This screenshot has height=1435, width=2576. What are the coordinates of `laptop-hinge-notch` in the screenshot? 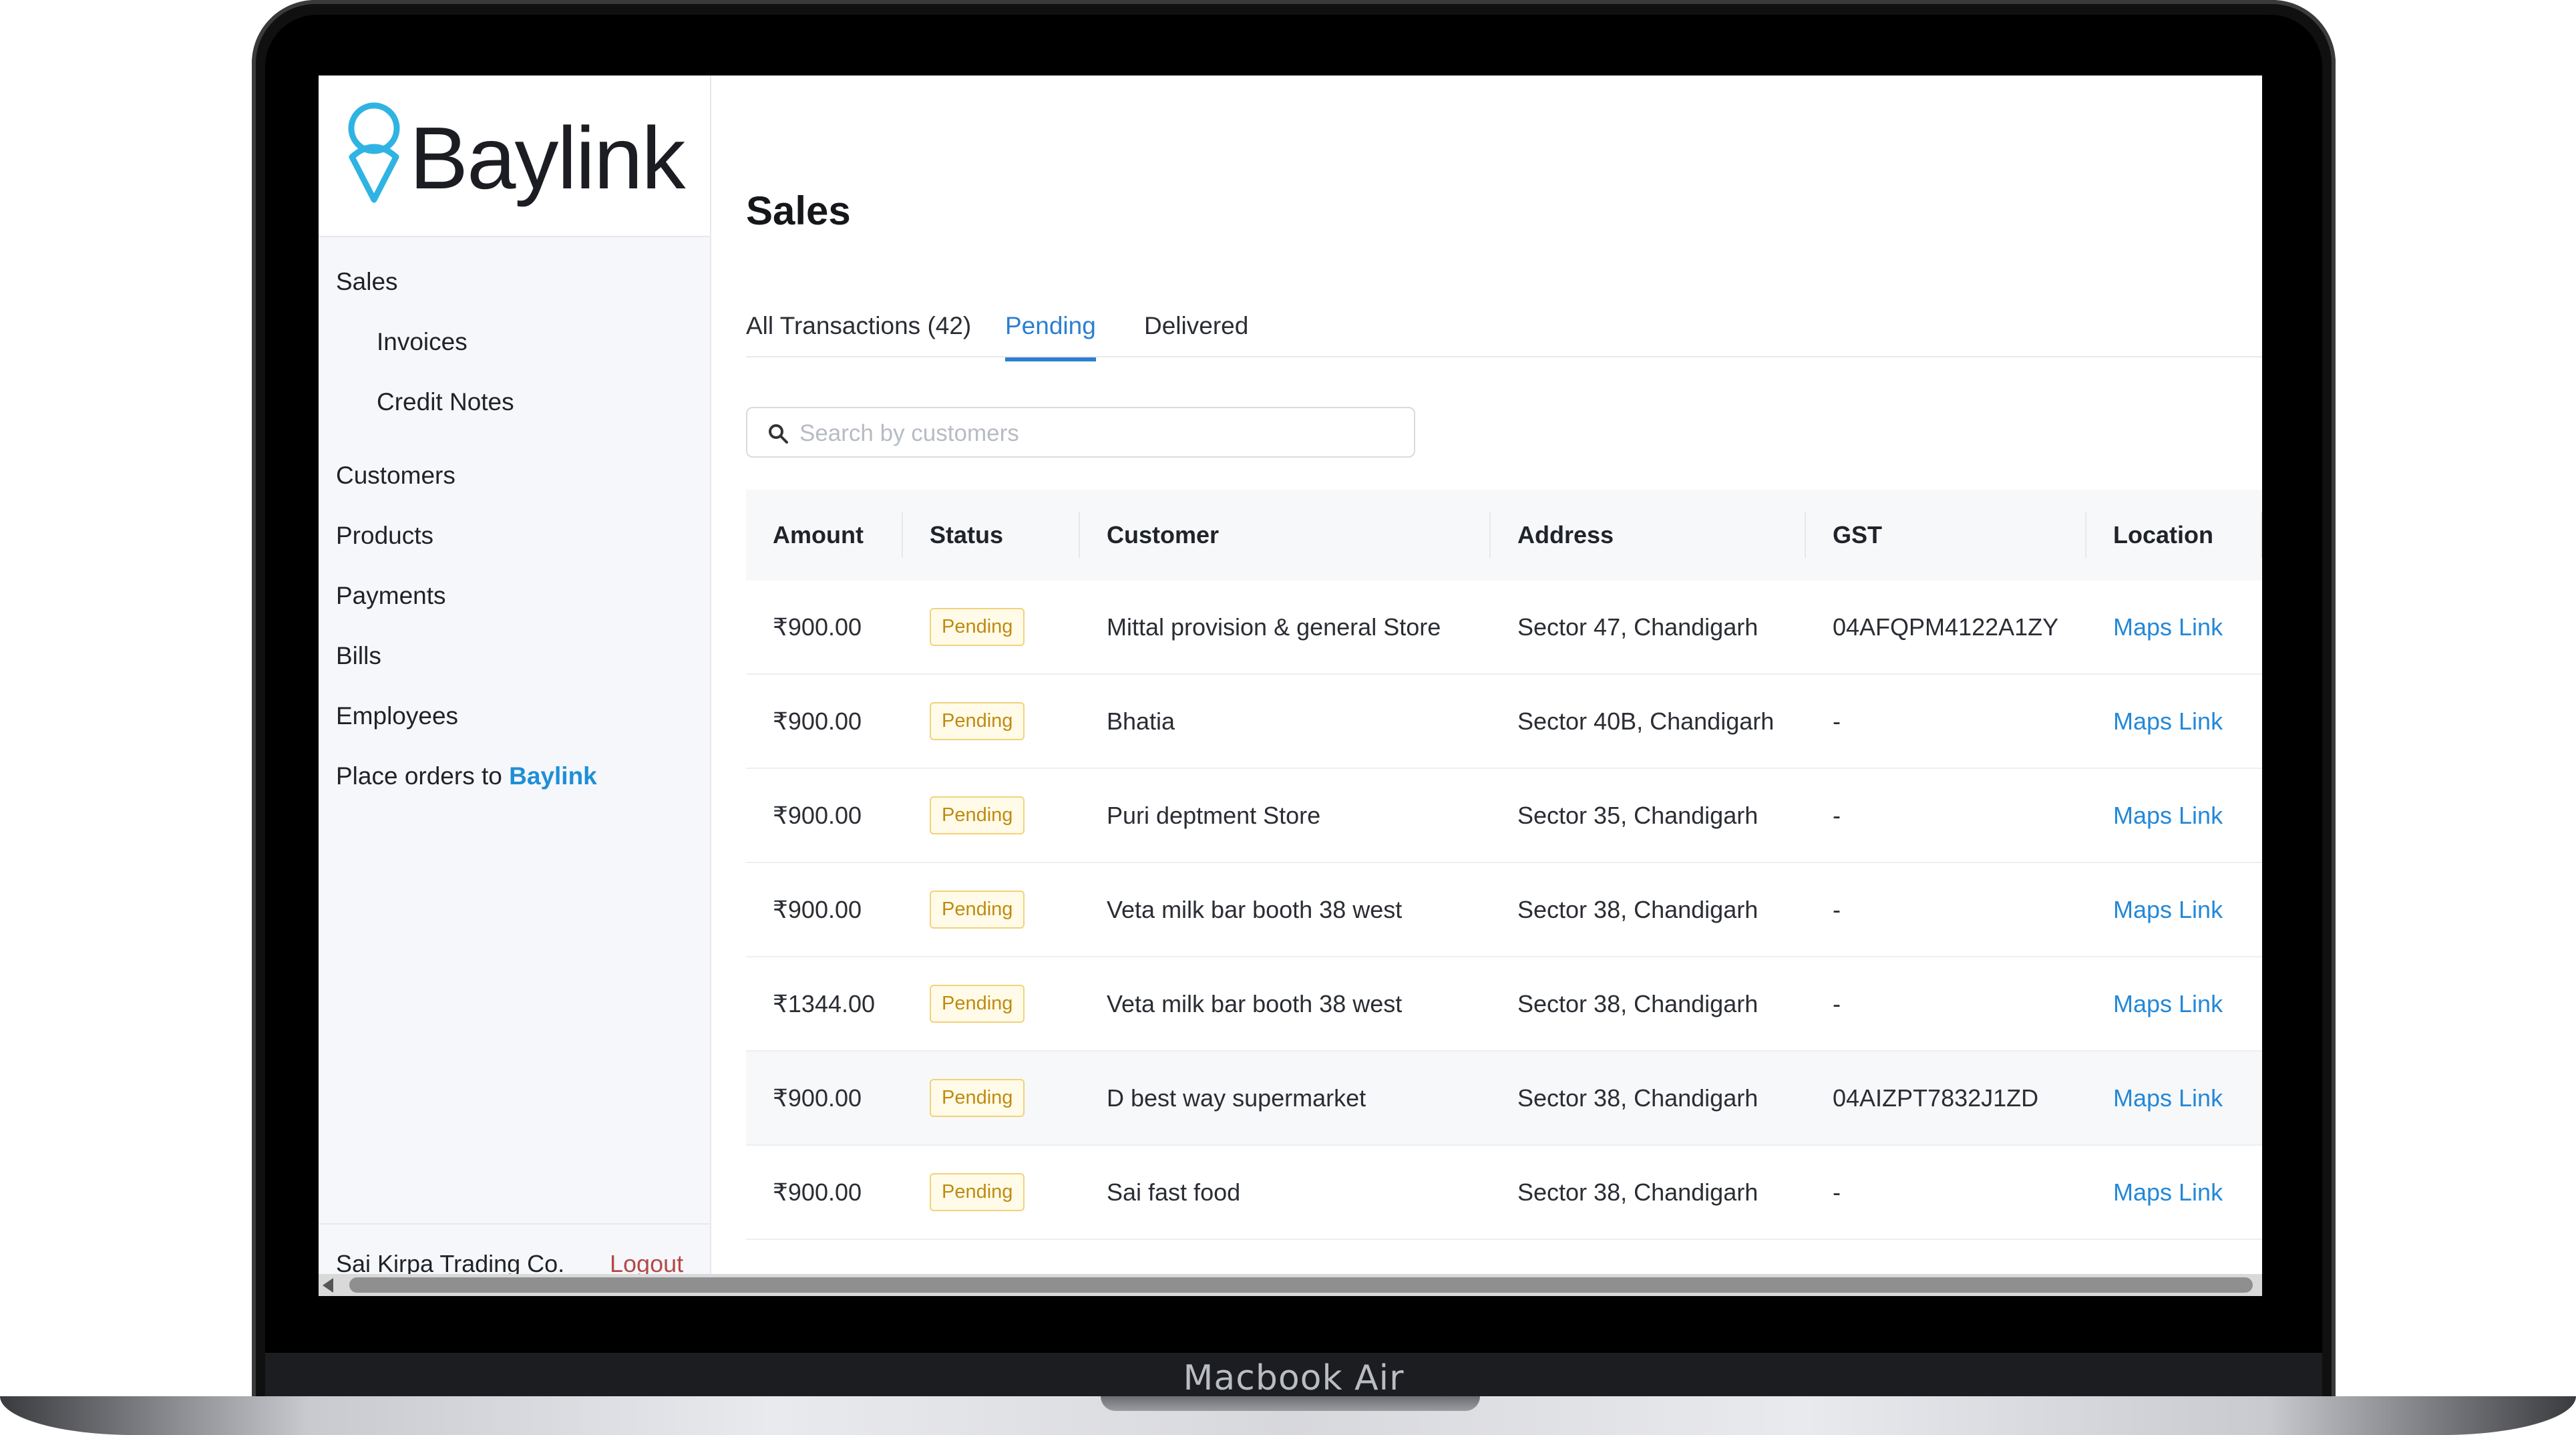 It's located at (1290, 1403).